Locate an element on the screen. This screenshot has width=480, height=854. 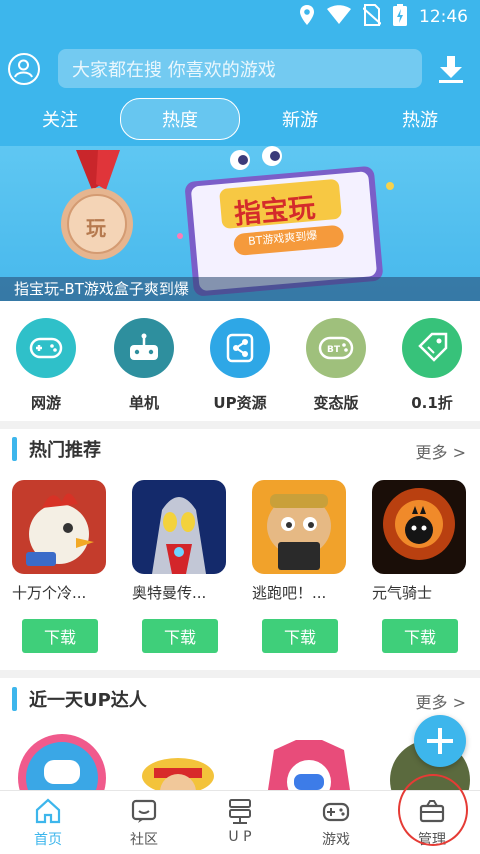
game-card: 十万个冷... 下载 is located at coordinates (62, 566).